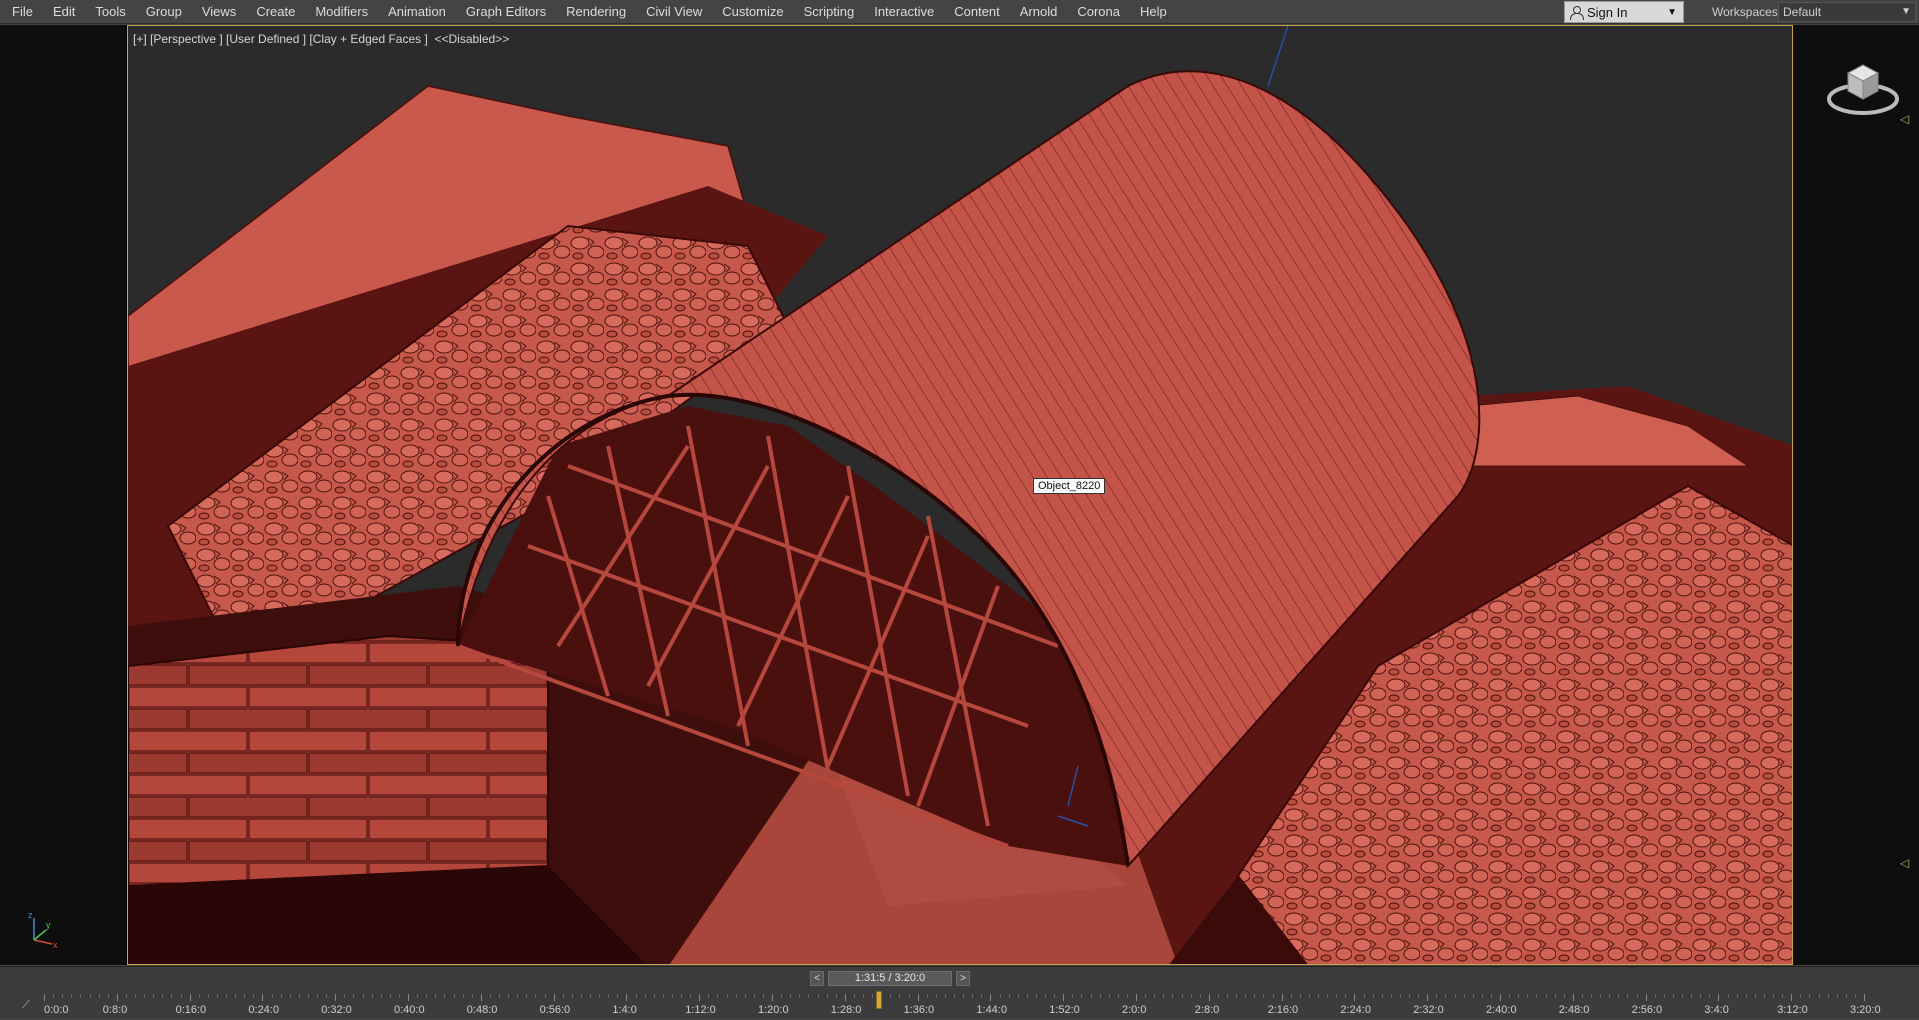  Describe the element at coordinates (752, 12) in the screenshot. I see `menu-customize: Customize` at that location.